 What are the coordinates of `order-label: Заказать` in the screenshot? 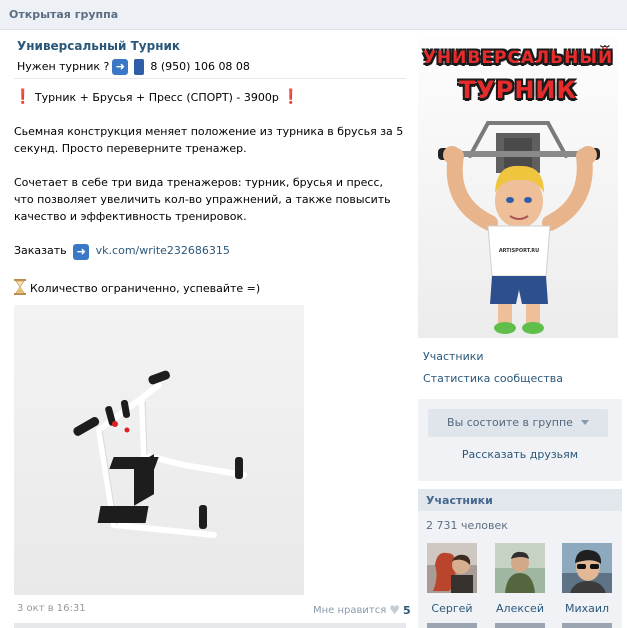 It's located at (40, 250).